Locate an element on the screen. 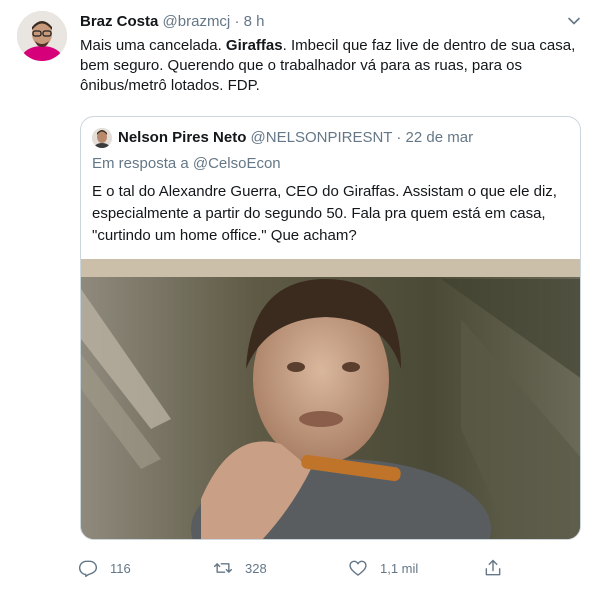  like-icon is located at coordinates (358, 568).